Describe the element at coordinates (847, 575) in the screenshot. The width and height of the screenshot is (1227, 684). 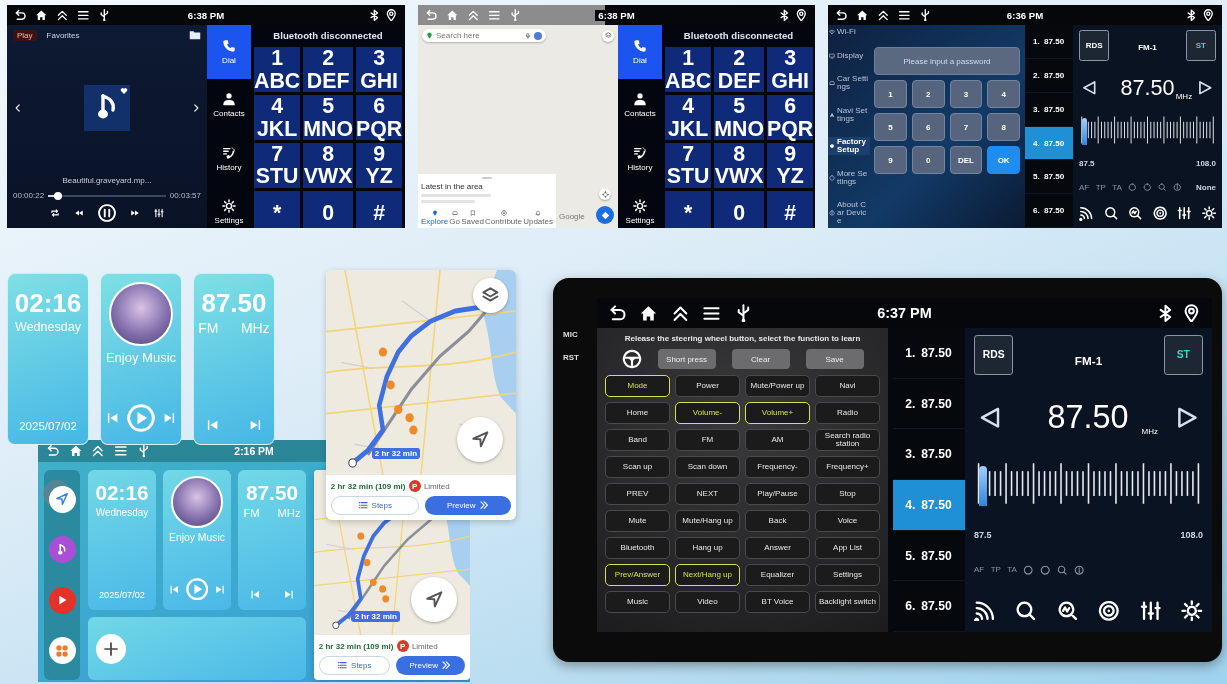
I see `function-button: Settings` at that location.